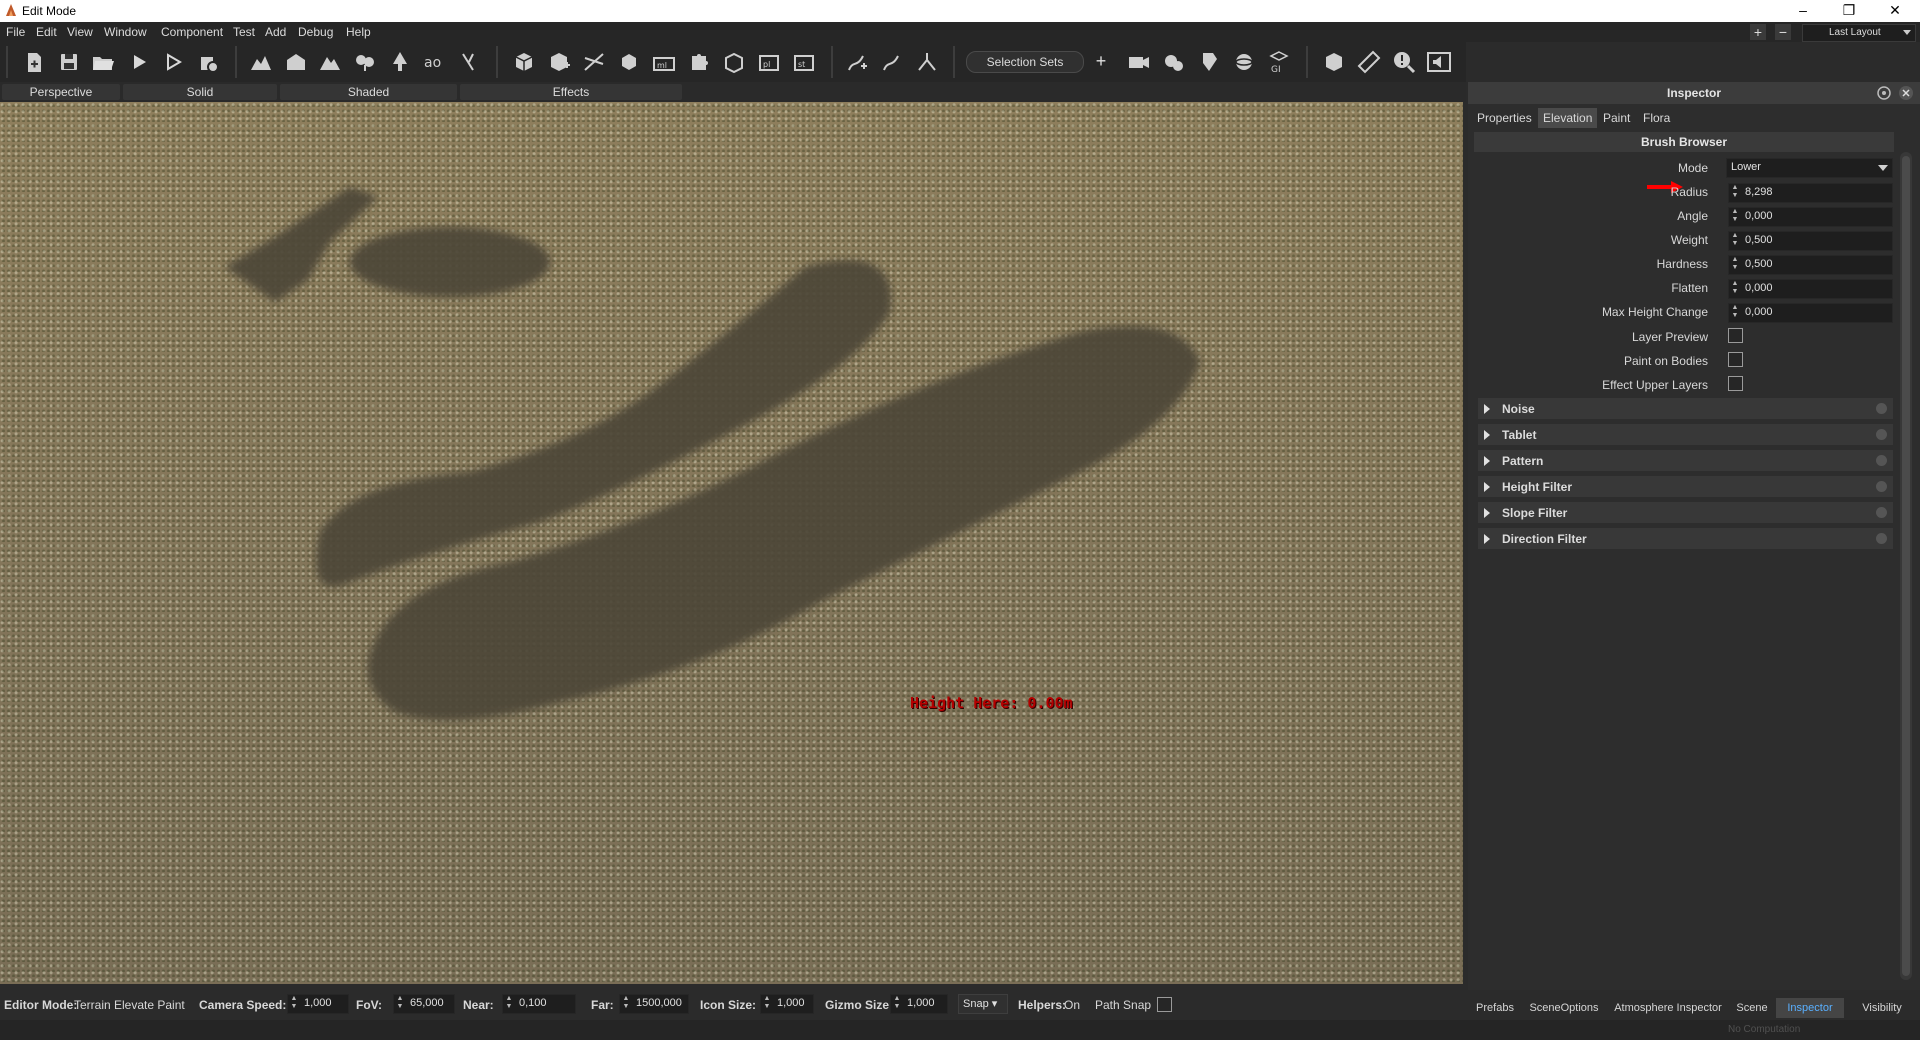 The width and height of the screenshot is (1920, 1040). I want to click on scatter-tool-icon, so click(469, 62).